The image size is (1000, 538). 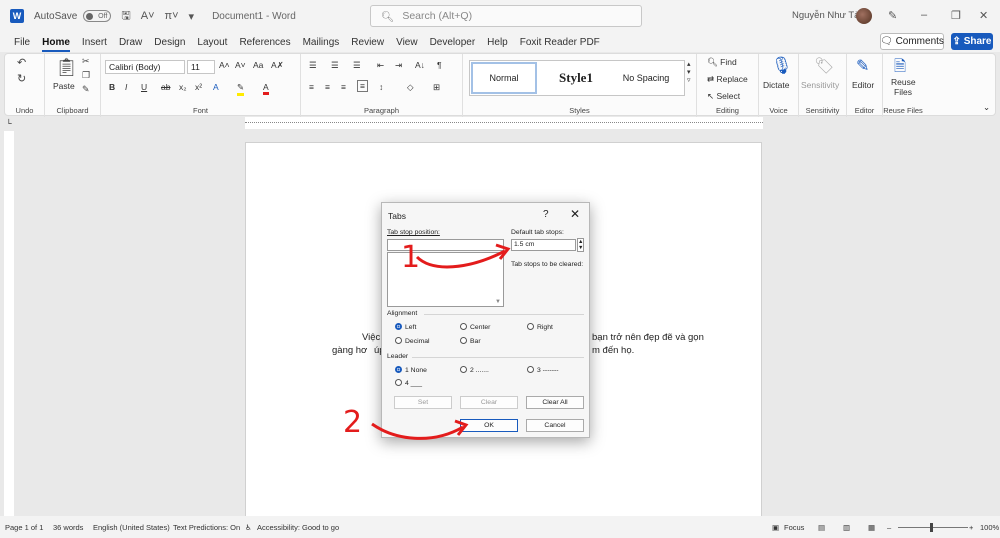 I want to click on redo-icon: ↻, so click(x=21, y=78).